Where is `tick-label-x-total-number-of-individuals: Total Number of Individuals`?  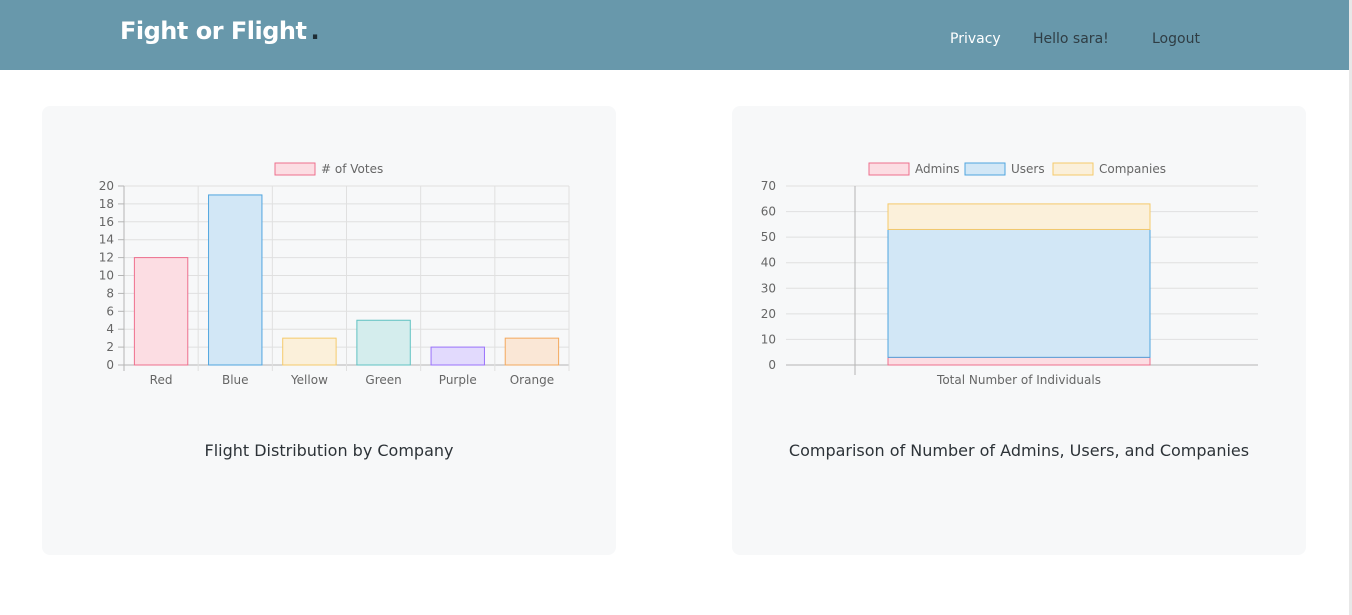
tick-label-x-total-number-of-individuals: Total Number of Individuals is located at coordinates (1018, 380).